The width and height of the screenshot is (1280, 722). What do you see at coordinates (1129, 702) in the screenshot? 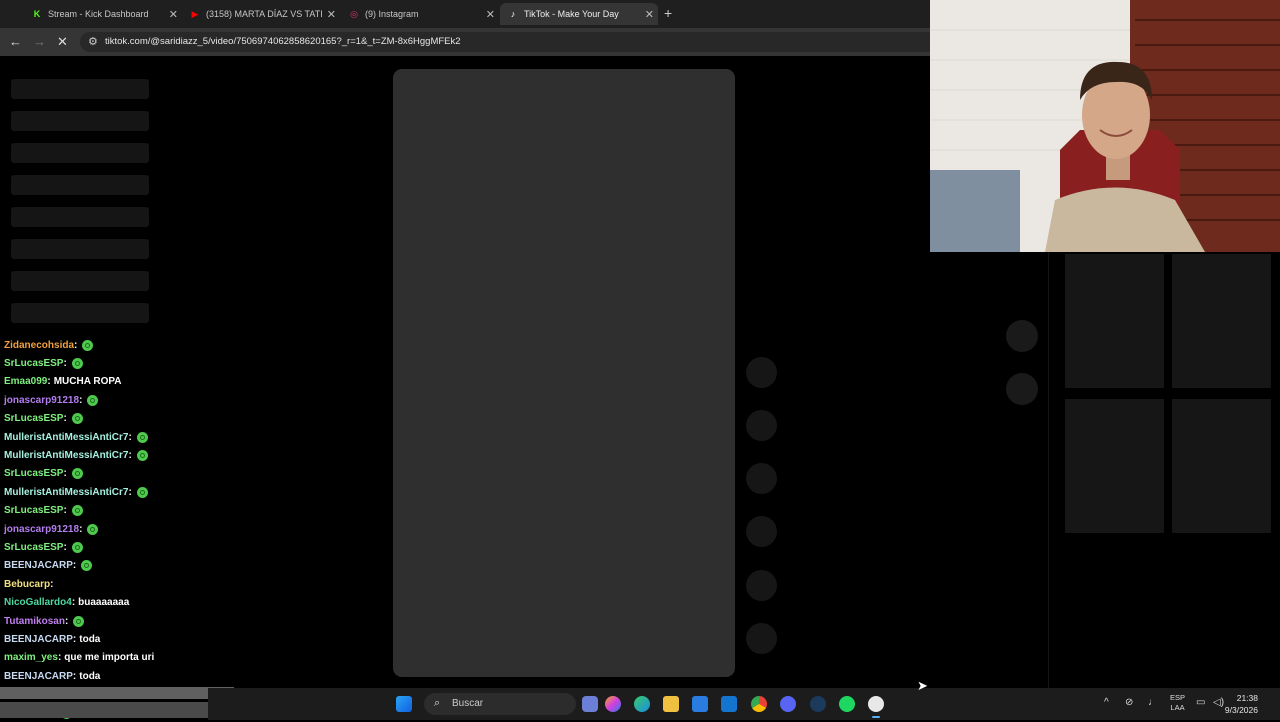
I see `network-icon: ⊘` at bounding box center [1129, 702].